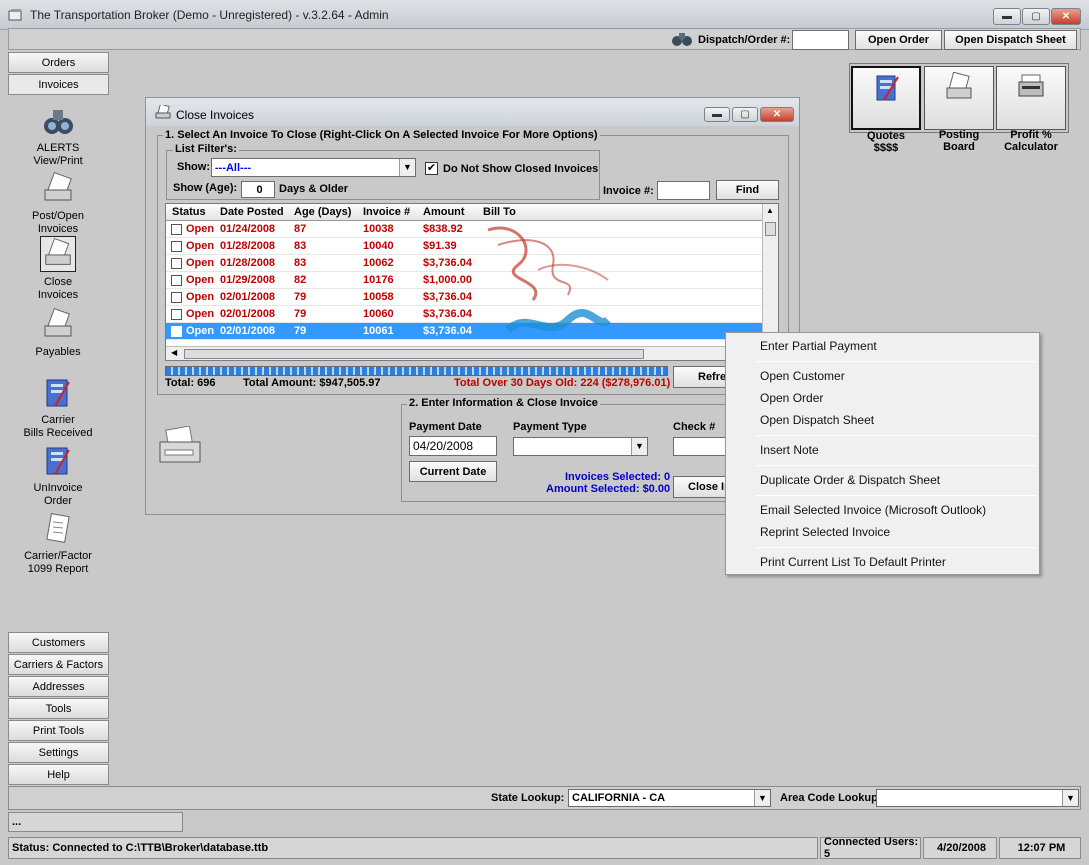  Describe the element at coordinates (58, 544) in the screenshot. I see `side-1099-report: Carrier/Factor 1099 Report` at that location.